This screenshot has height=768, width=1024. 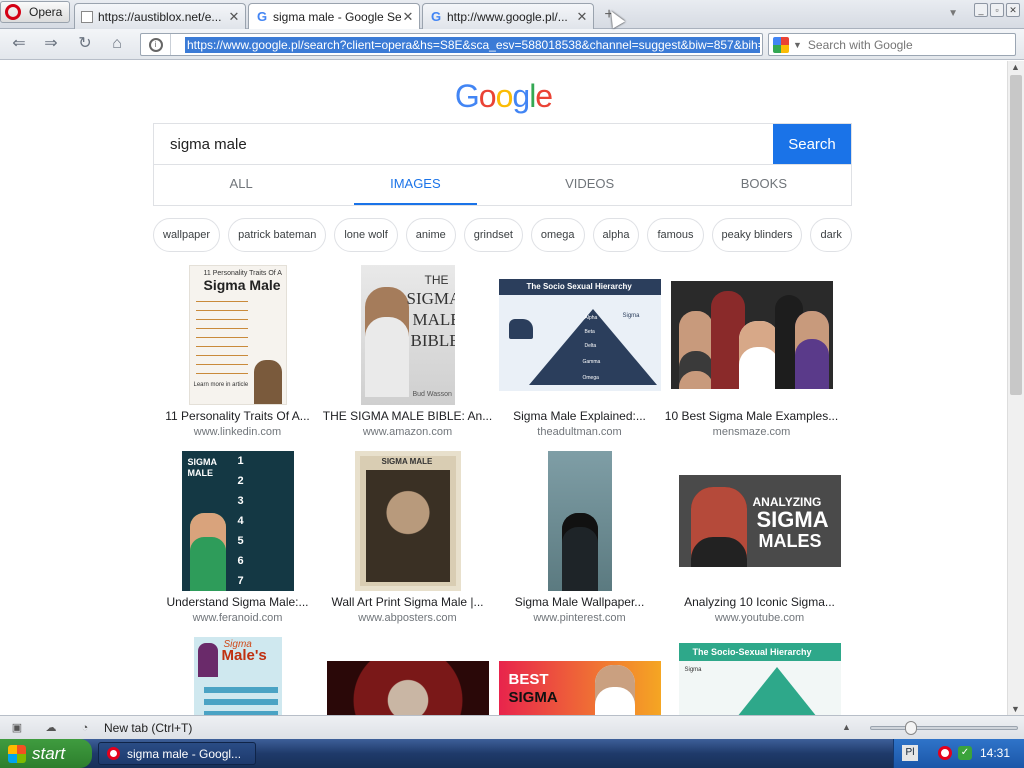 What do you see at coordinates (237, 618) in the screenshot?
I see `result-source: www.feranoid.com` at bounding box center [237, 618].